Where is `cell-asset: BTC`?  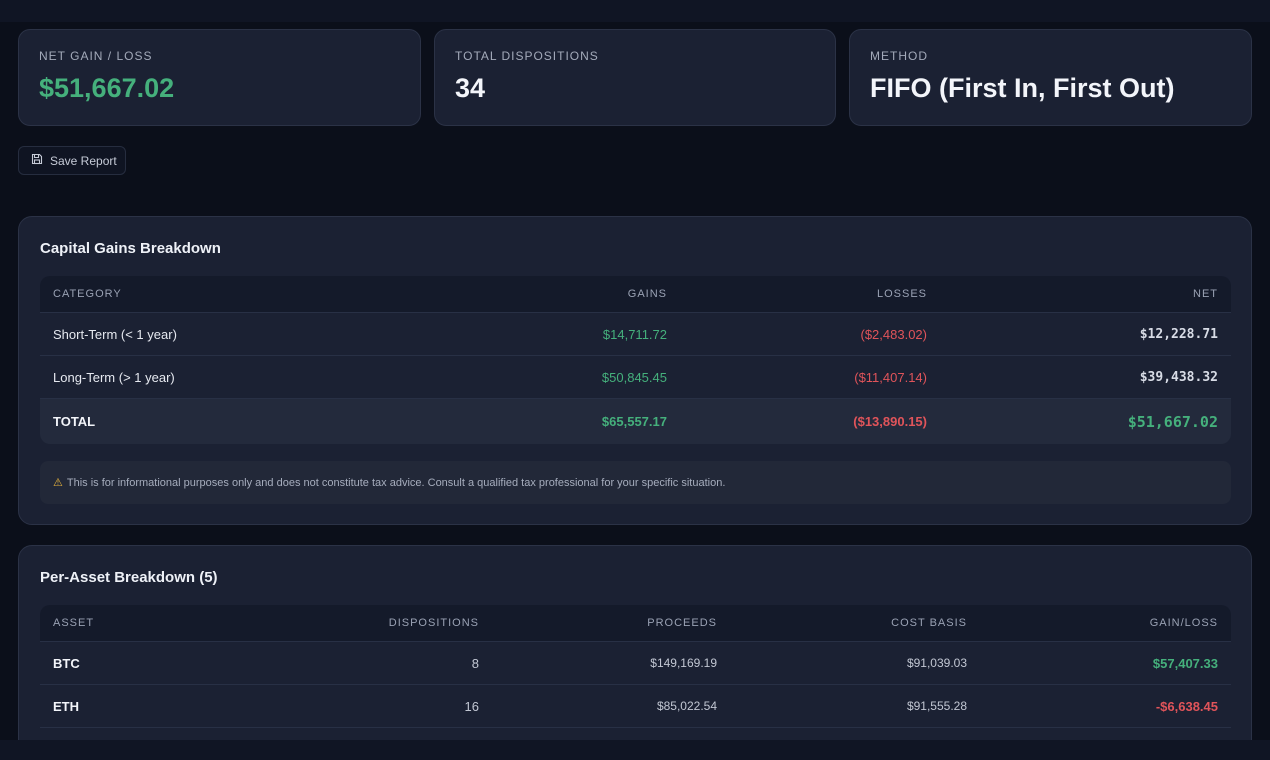 cell-asset: BTC is located at coordinates (66, 663).